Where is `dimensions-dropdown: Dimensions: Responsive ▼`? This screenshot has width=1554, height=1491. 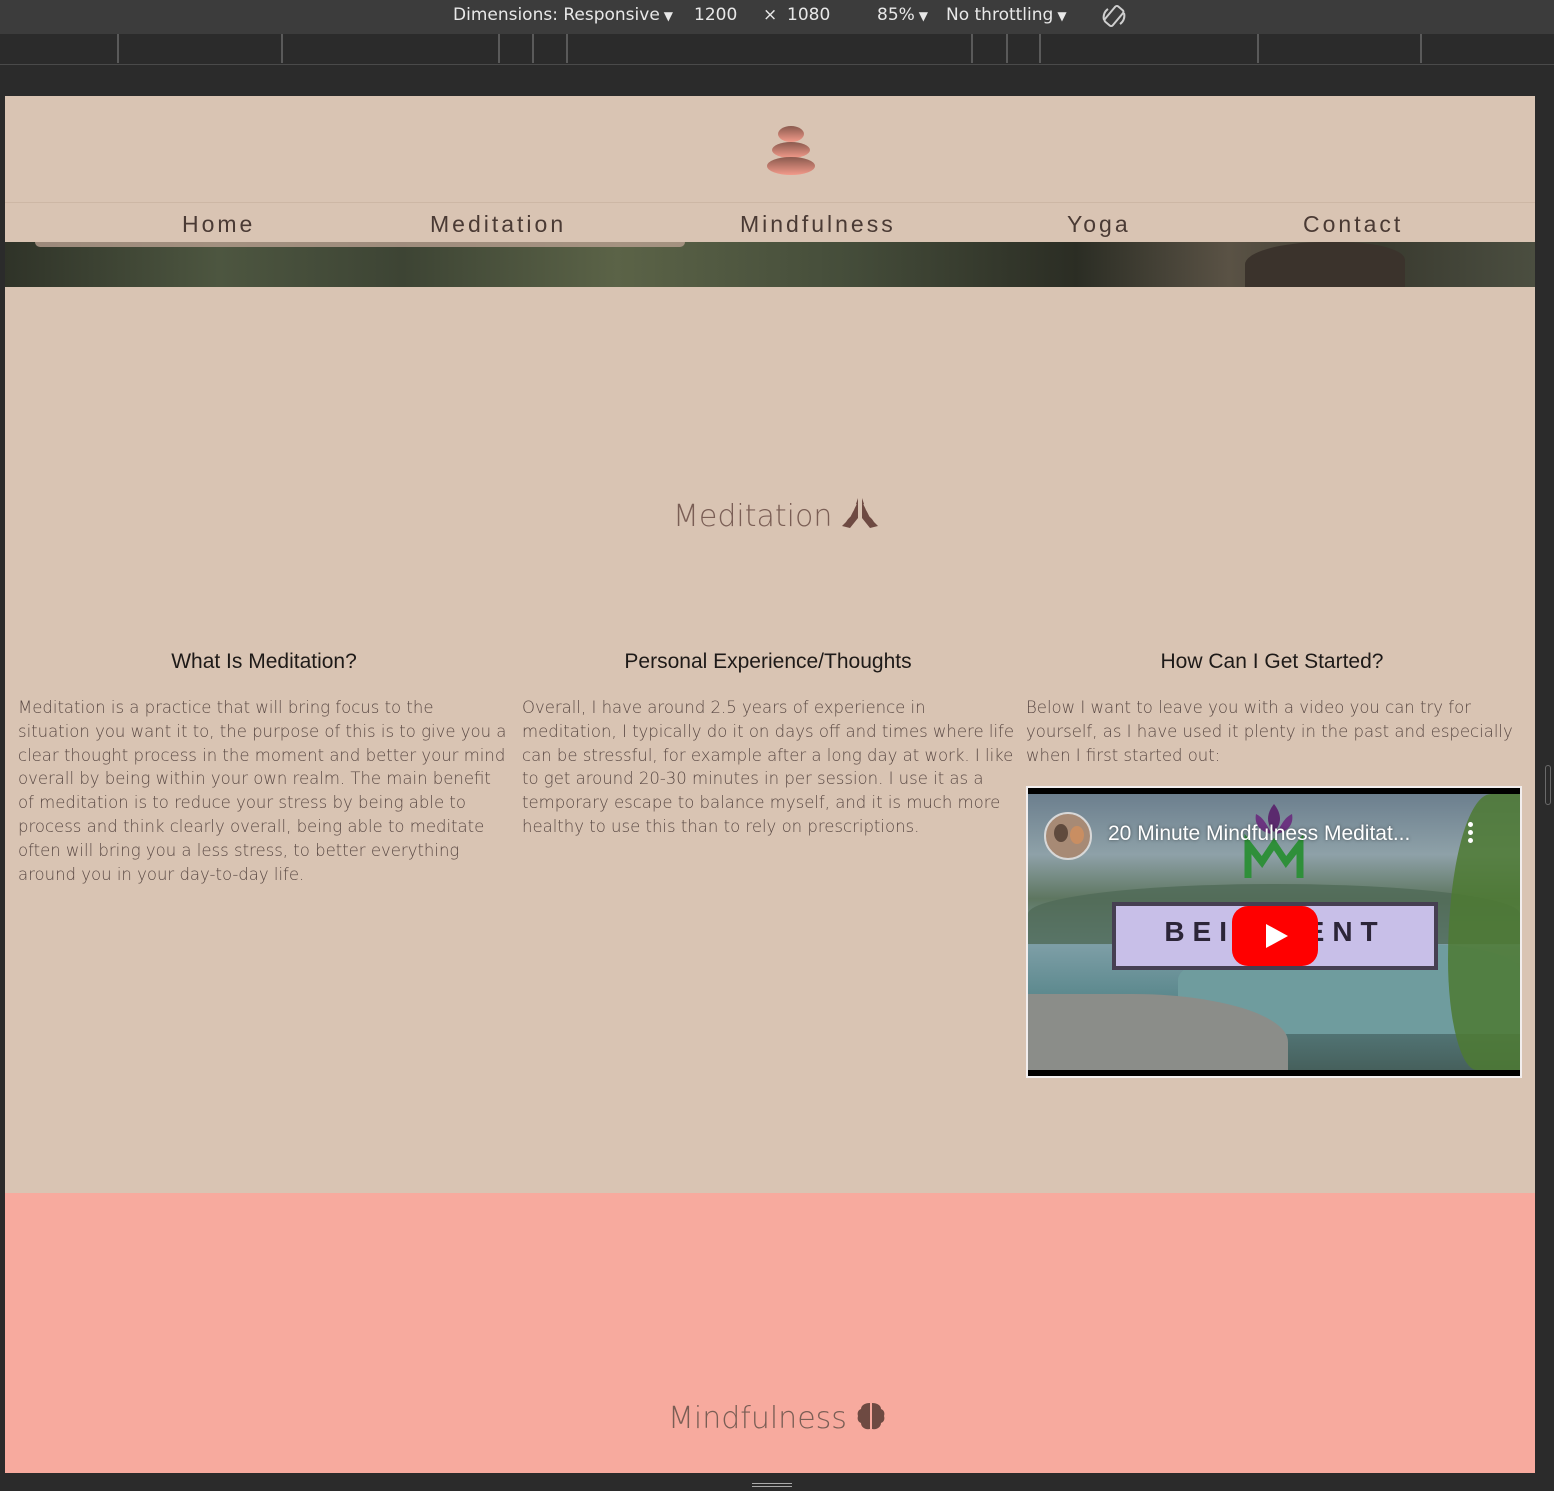
dimensions-dropdown: Dimensions: Responsive ▼ is located at coordinates (563, 15).